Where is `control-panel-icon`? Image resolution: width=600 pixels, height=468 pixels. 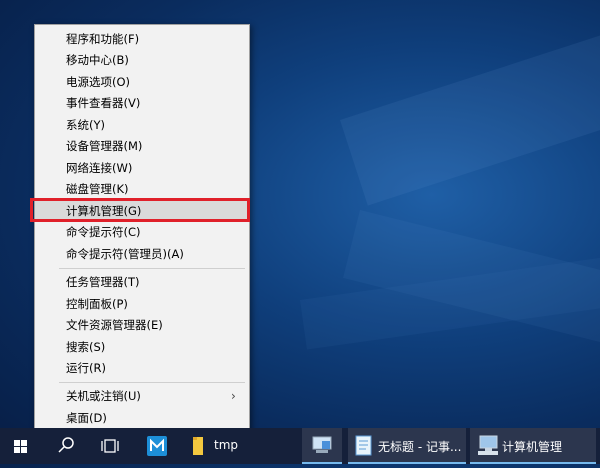 control-panel-icon is located at coordinates (322, 444).